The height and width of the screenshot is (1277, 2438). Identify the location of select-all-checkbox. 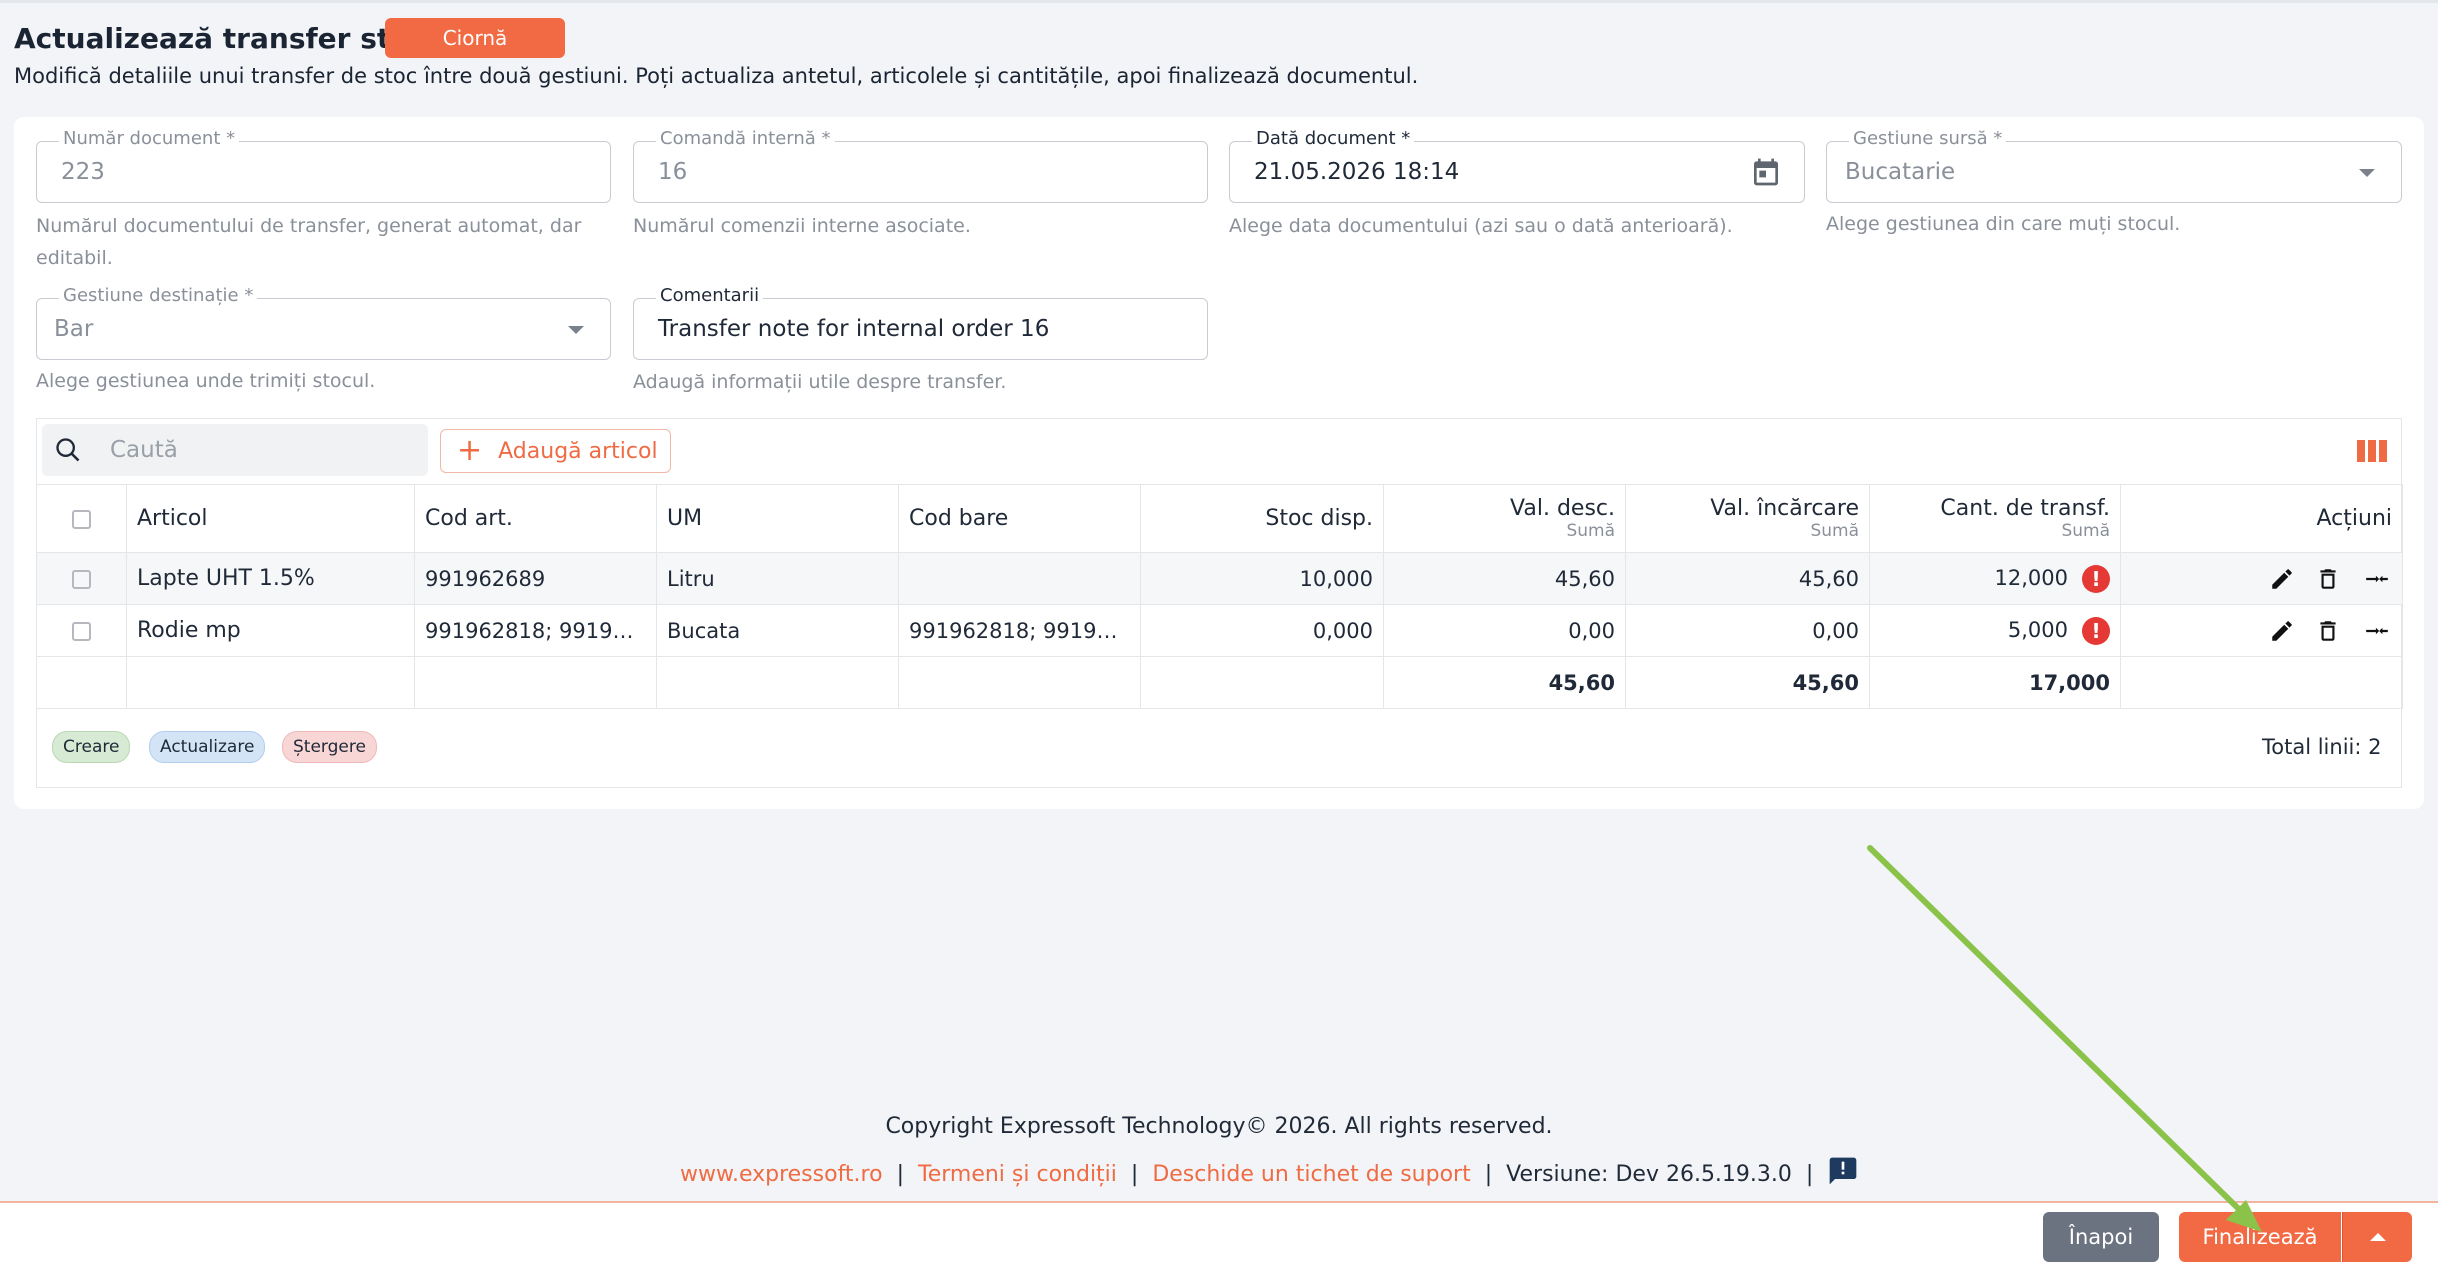
(81, 518).